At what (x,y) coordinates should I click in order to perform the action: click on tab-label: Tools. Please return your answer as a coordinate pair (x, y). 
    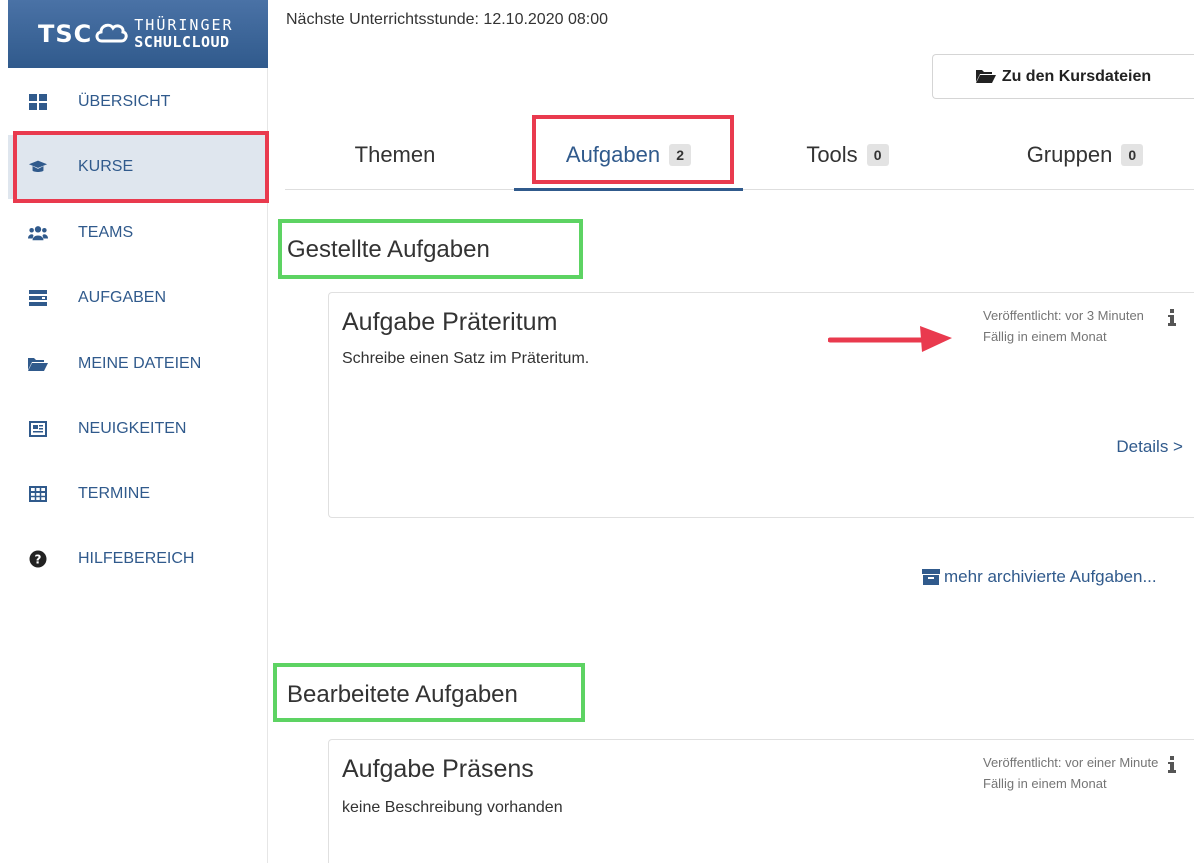
    Looking at the image, I should click on (832, 154).